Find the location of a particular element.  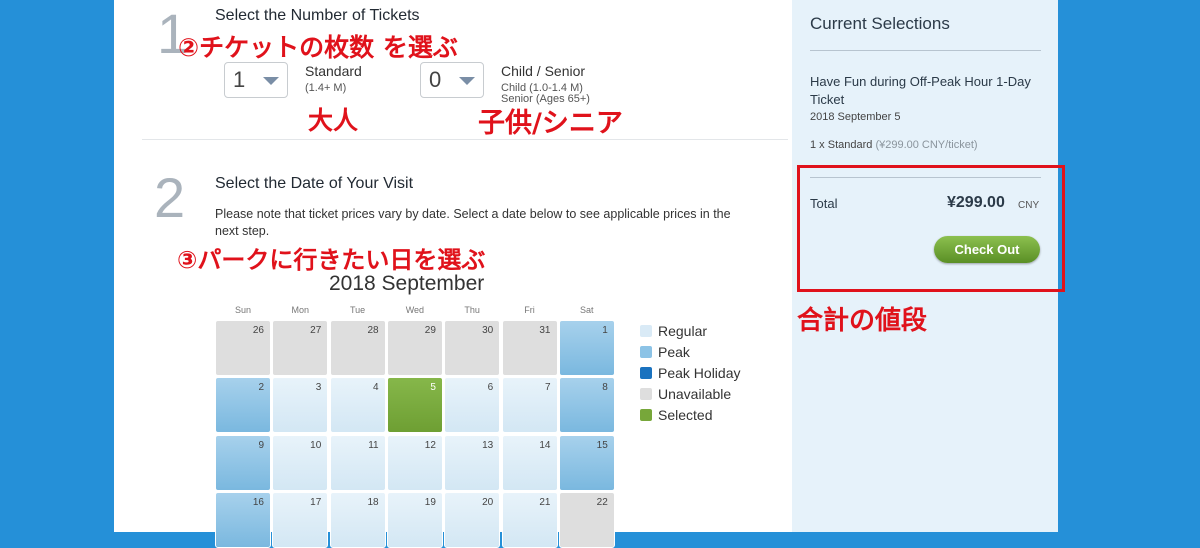

calendar-day-regular: 20 is located at coordinates (472, 519).